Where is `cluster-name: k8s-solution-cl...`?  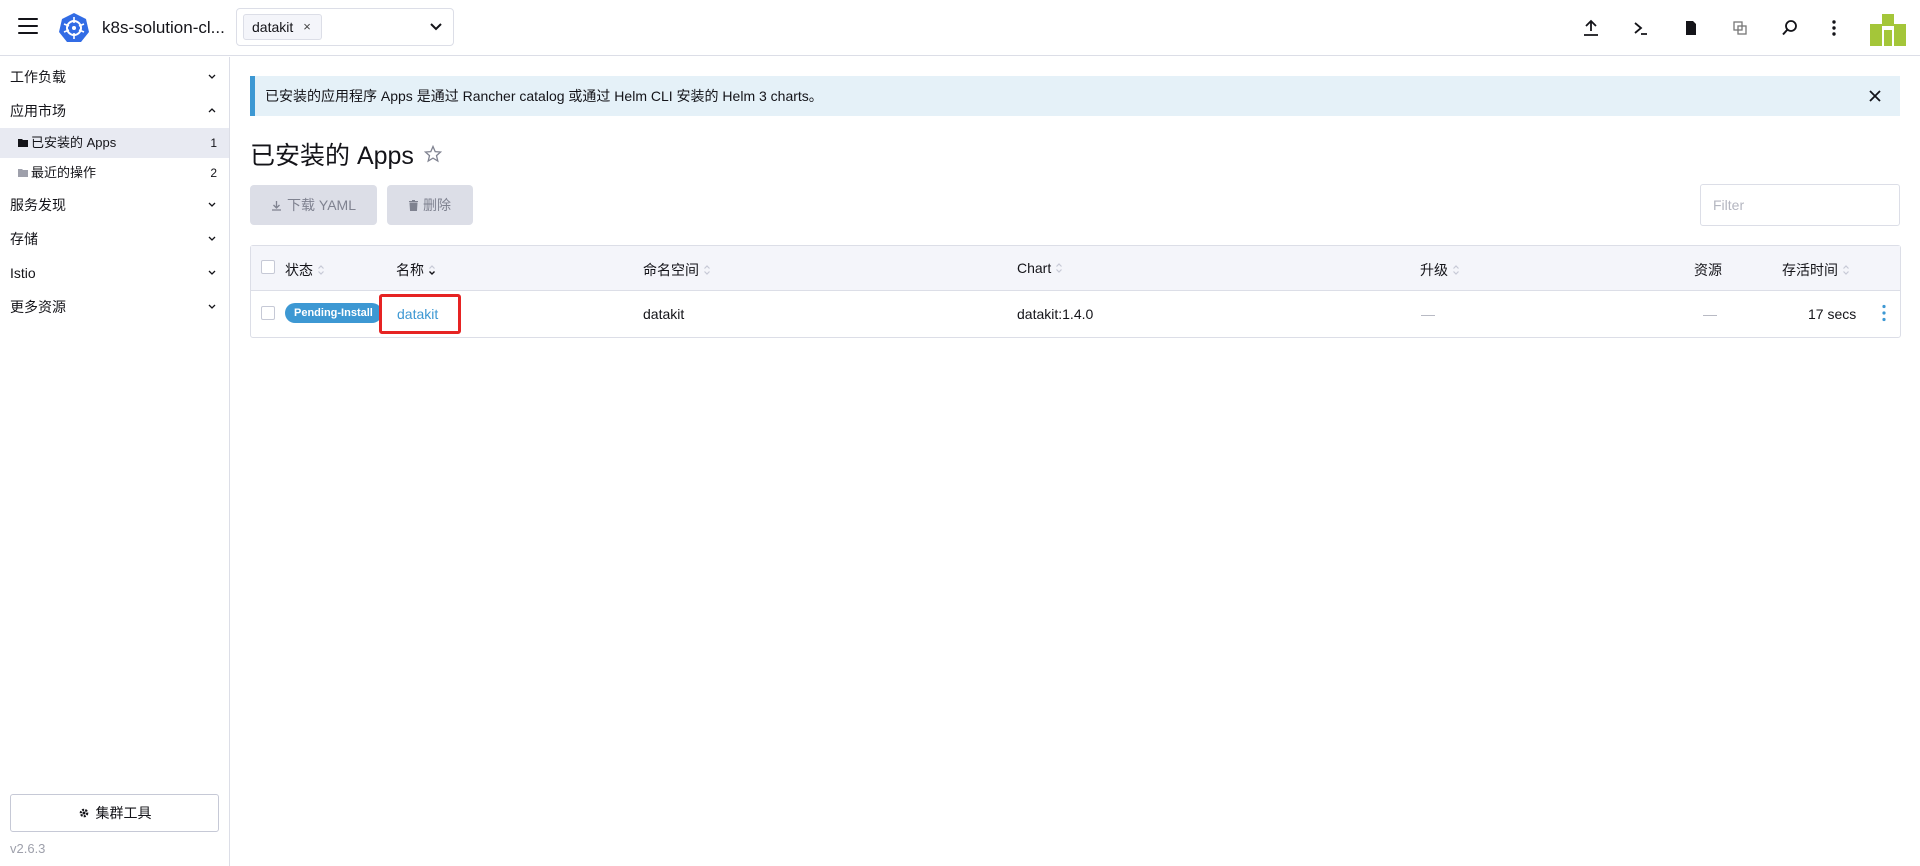 cluster-name: k8s-solution-cl... is located at coordinates (163, 28).